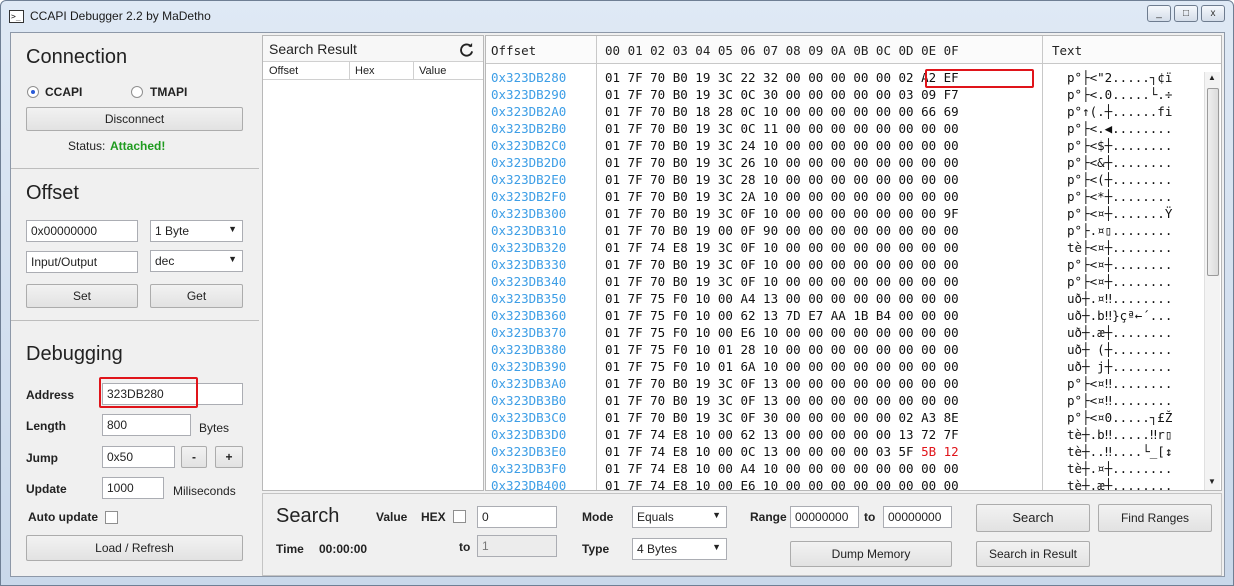 The width and height of the screenshot is (1234, 586). What do you see at coordinates (514, 50) in the screenshot?
I see `hex-header-offset: Offset` at bounding box center [514, 50].